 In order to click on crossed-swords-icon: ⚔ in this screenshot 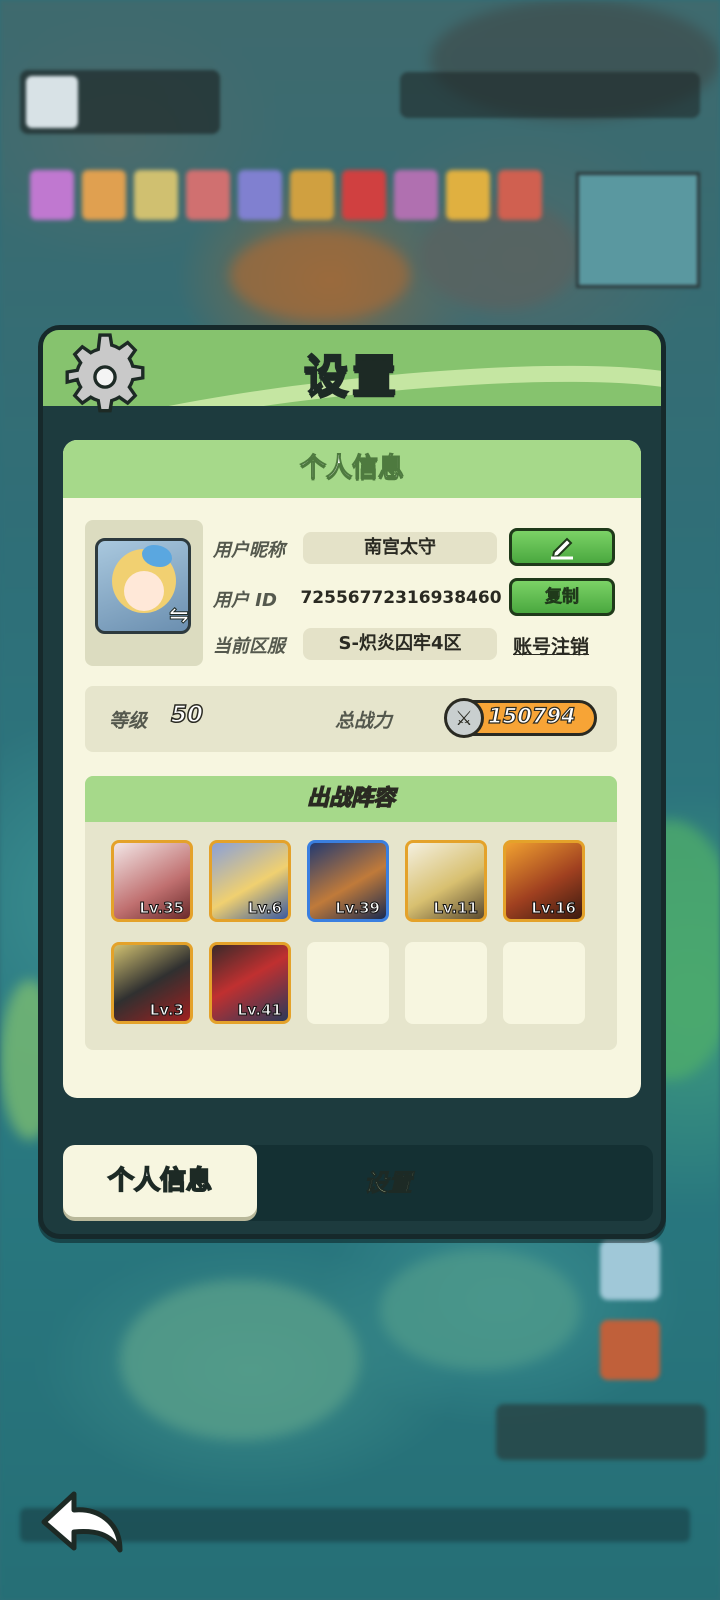, I will do `click(464, 718)`.